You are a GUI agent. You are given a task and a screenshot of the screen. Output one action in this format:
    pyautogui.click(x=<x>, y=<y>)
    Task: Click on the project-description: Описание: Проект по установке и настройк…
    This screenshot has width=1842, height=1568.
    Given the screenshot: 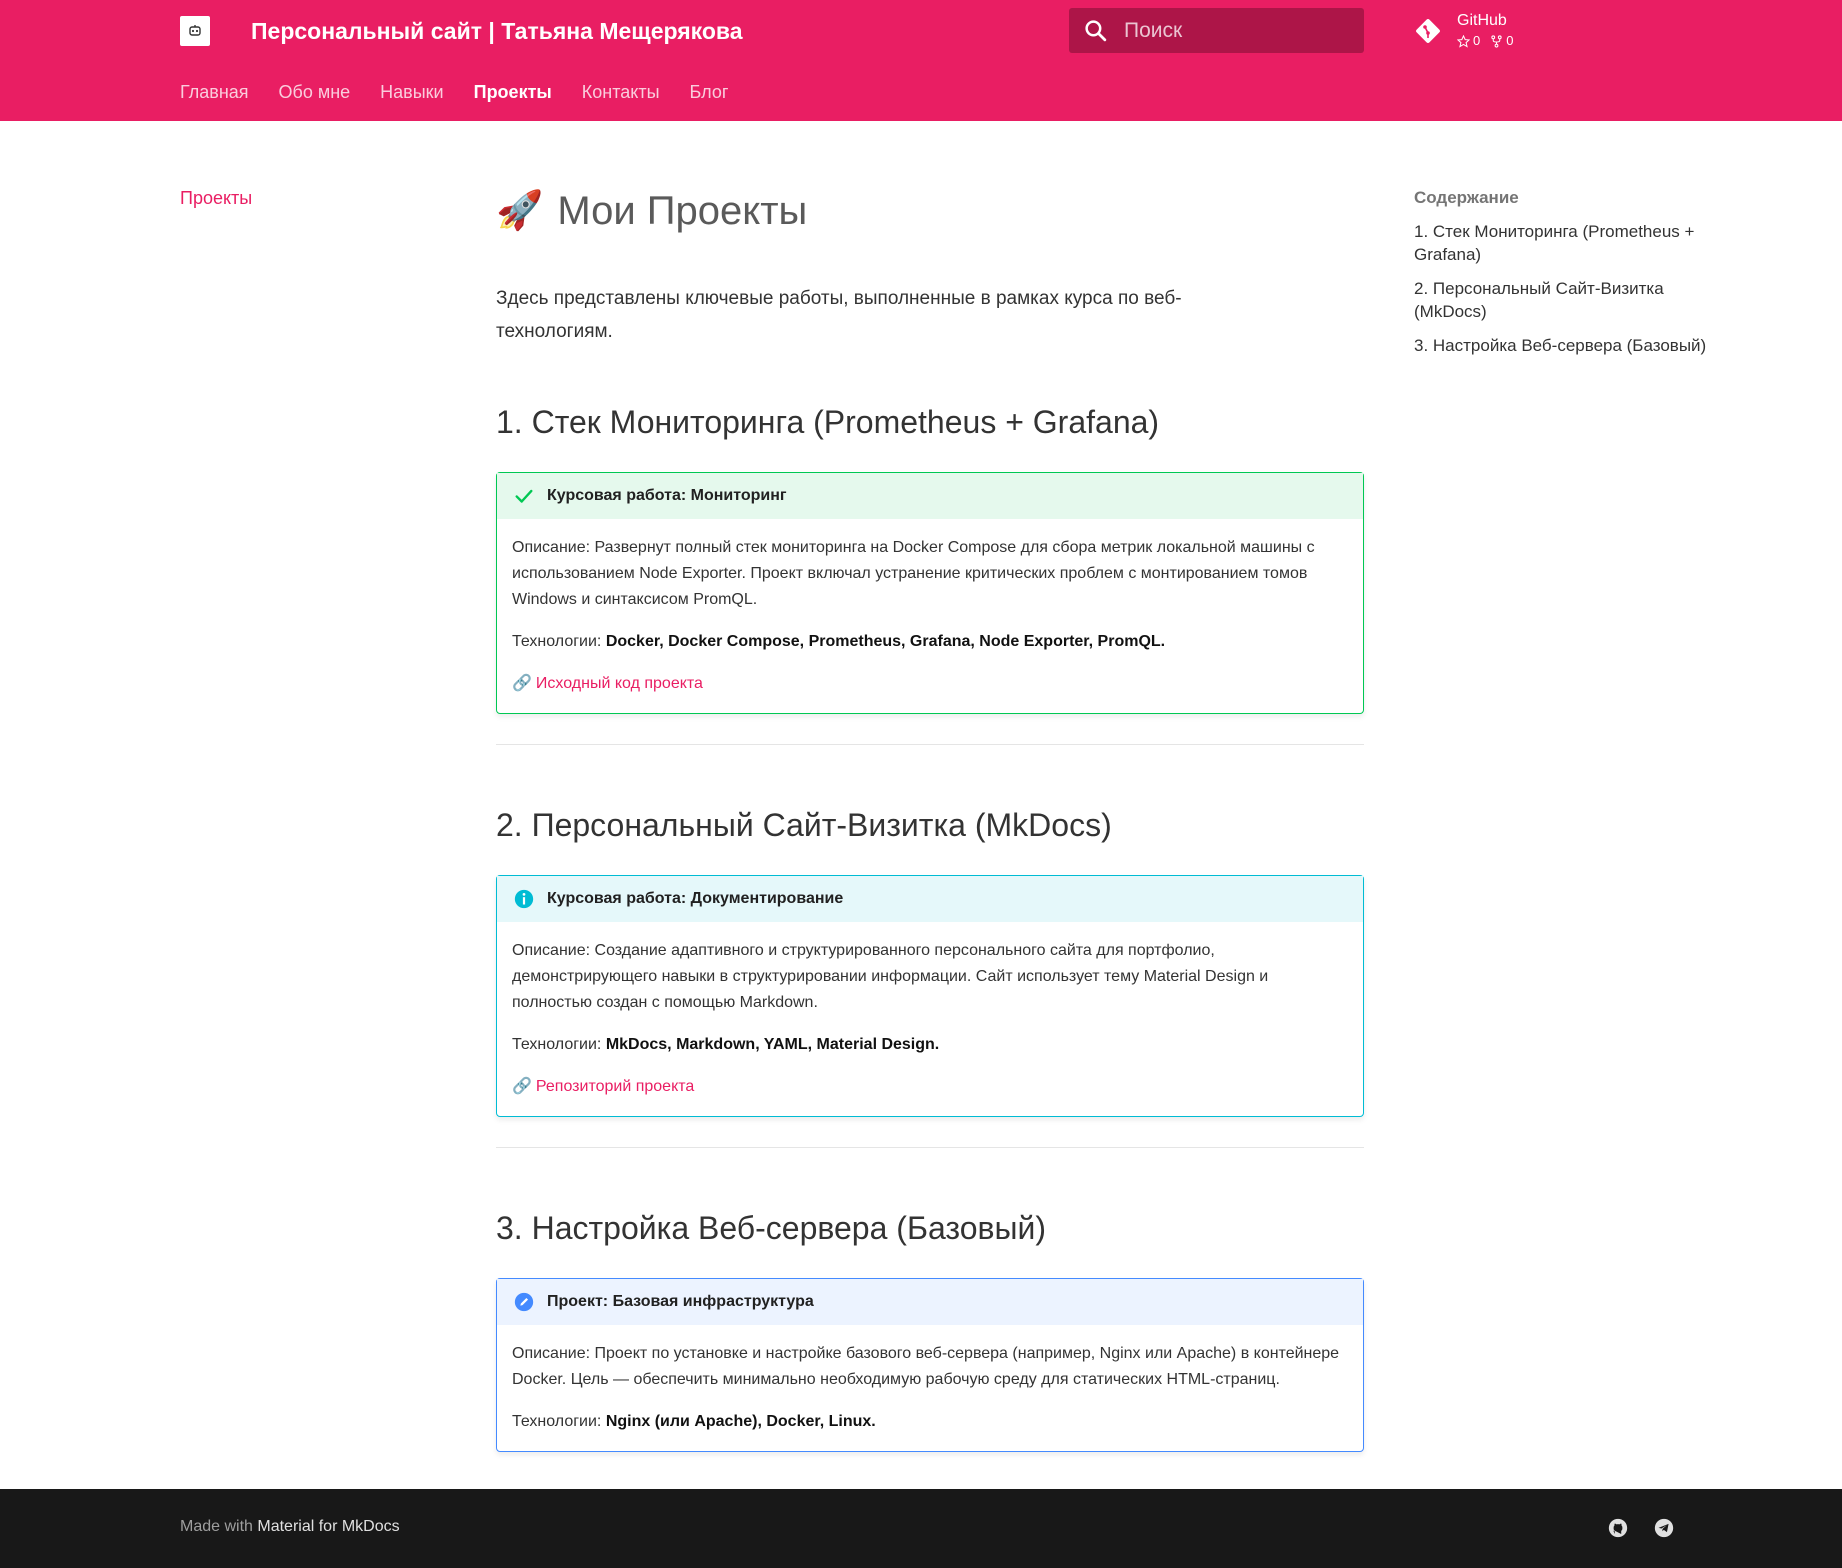 What is the action you would take?
    pyautogui.click(x=926, y=1366)
    